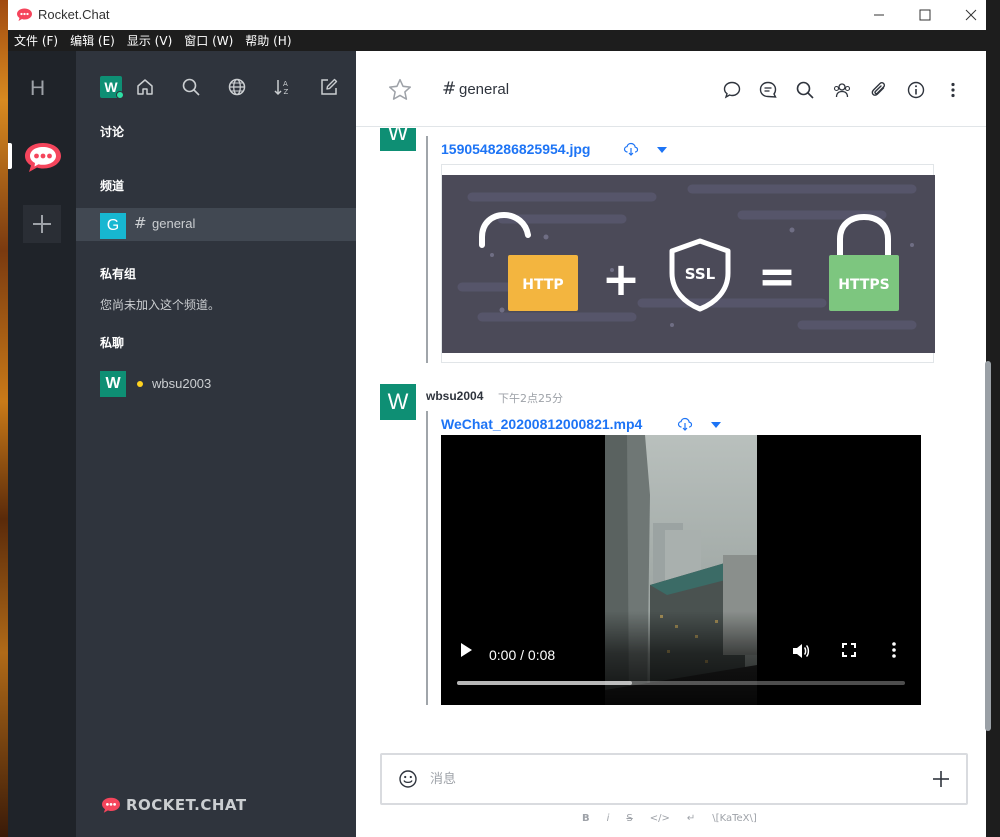 This screenshot has width=1000, height=837. What do you see at coordinates (113, 226) in the screenshot?
I see `channel-avatar: G` at bounding box center [113, 226].